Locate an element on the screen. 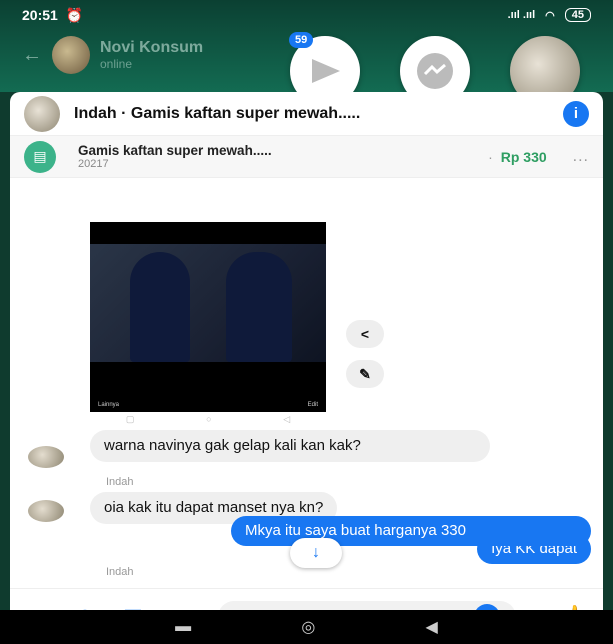 The width and height of the screenshot is (613, 644). signal-icon: .ııl .ııl is located at coordinates (521, 15).